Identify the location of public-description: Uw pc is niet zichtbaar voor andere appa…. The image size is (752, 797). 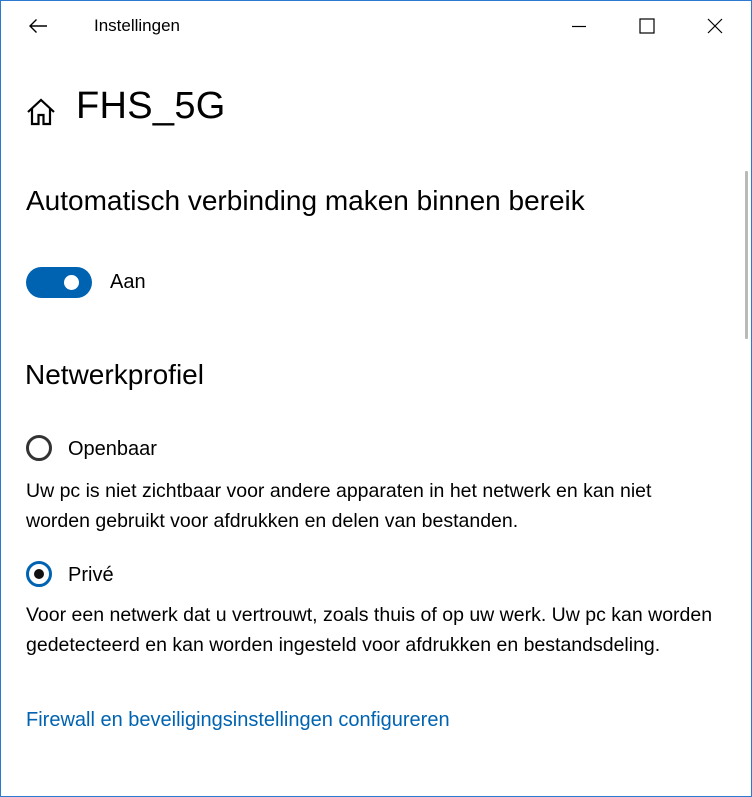
(339, 506).